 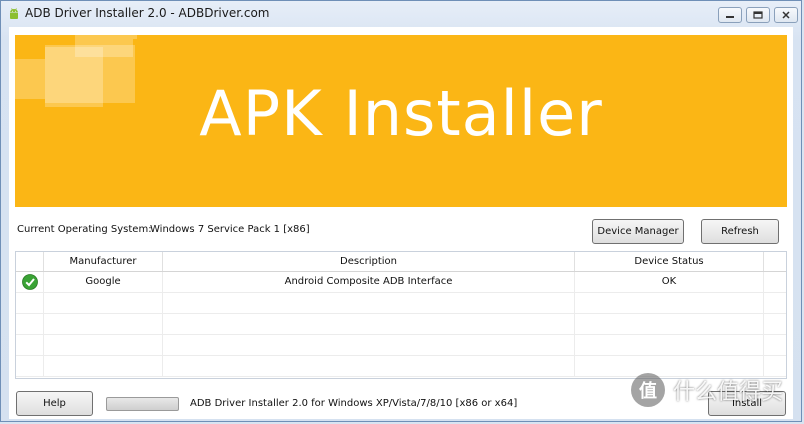 What do you see at coordinates (740, 231) in the screenshot?
I see `refresh-button: Refresh` at bounding box center [740, 231].